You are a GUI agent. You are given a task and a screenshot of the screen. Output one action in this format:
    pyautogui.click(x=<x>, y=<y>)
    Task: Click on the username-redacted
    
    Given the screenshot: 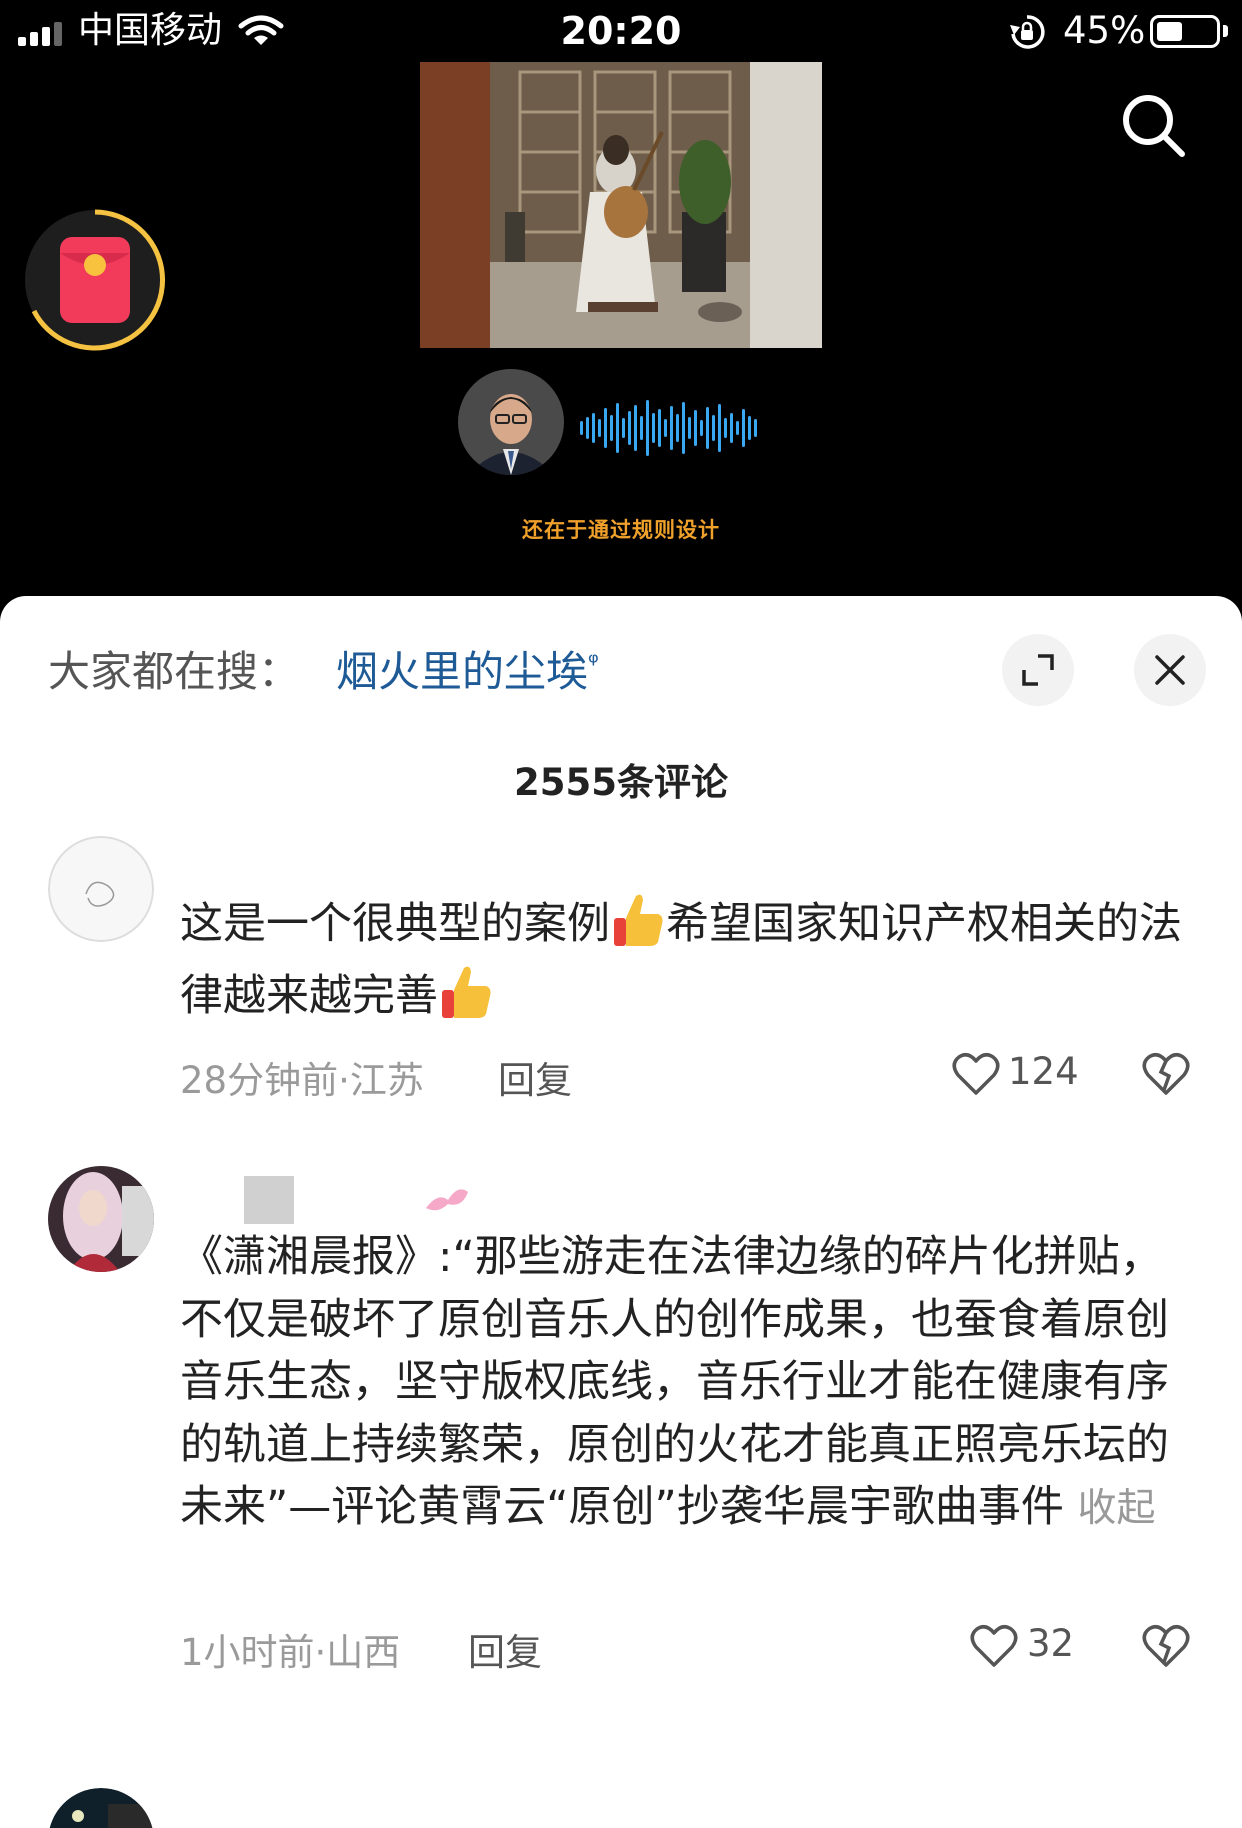 What is the action you would take?
    pyautogui.click(x=269, y=1200)
    